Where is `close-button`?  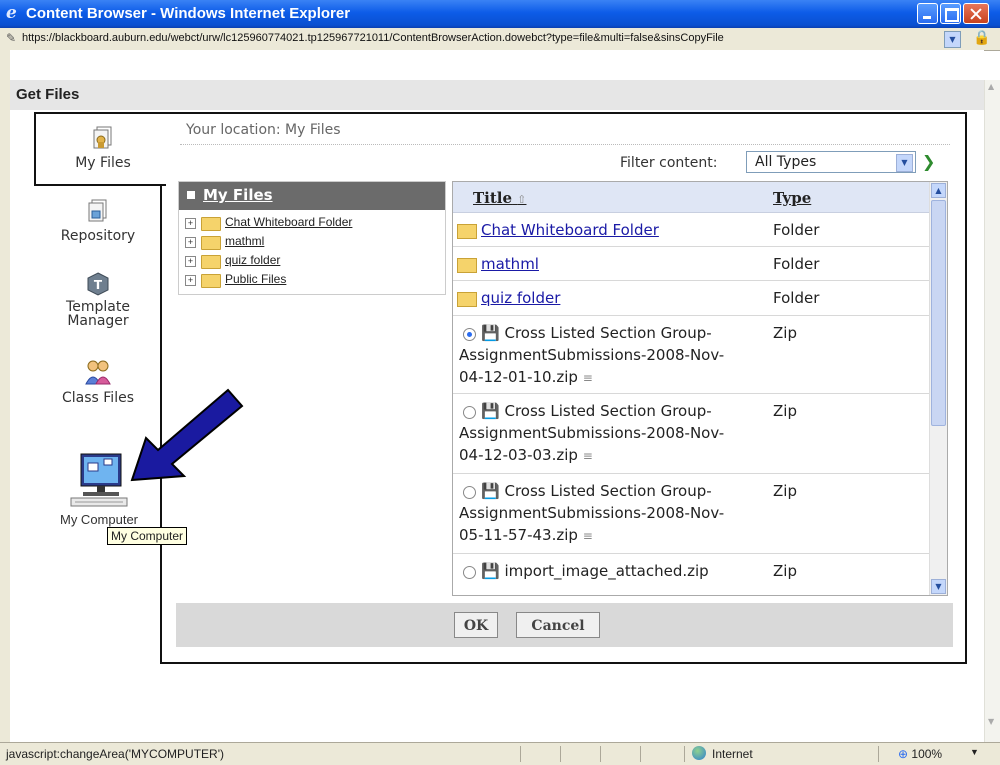
close-button is located at coordinates (976, 13).